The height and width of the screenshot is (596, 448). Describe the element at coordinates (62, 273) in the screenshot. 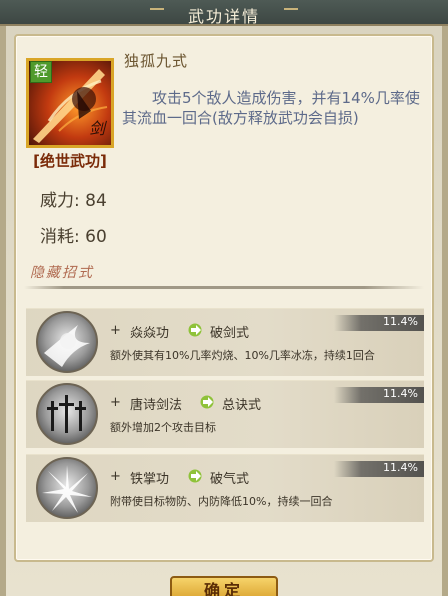

I see `hidden-moves-title: 隐藏招式` at that location.